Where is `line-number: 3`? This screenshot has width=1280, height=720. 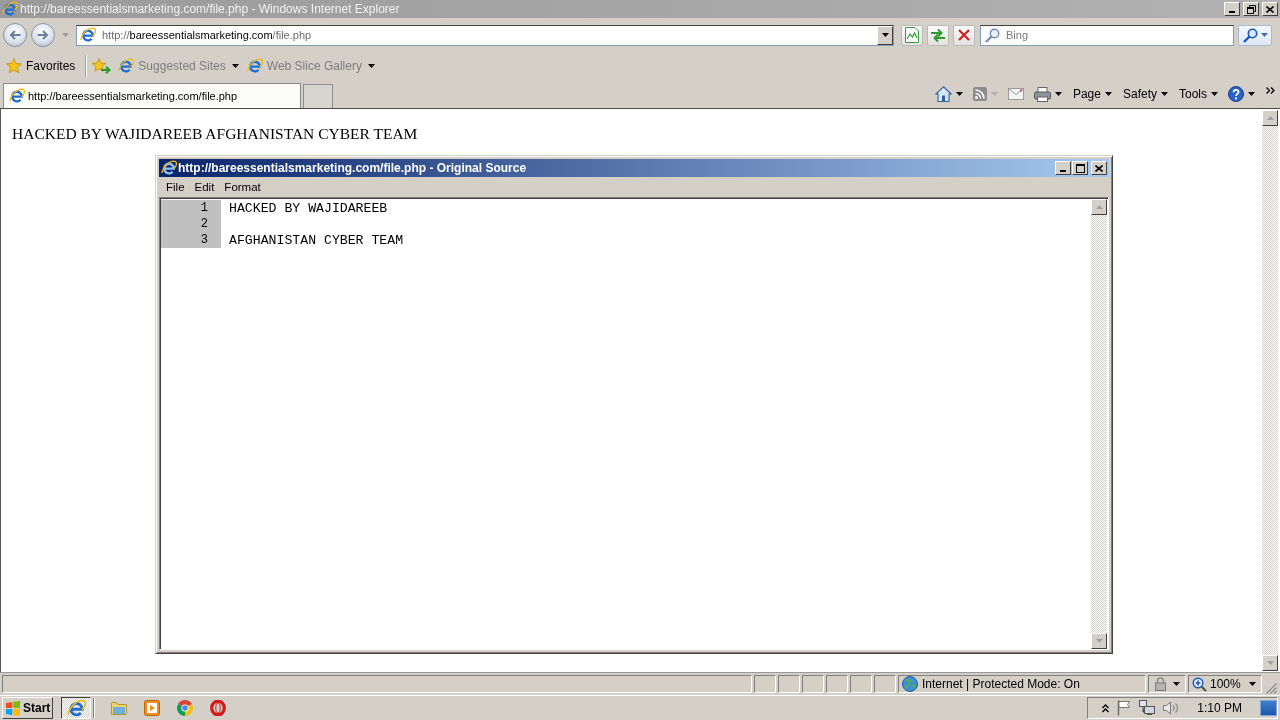 line-number: 3 is located at coordinates (191, 240).